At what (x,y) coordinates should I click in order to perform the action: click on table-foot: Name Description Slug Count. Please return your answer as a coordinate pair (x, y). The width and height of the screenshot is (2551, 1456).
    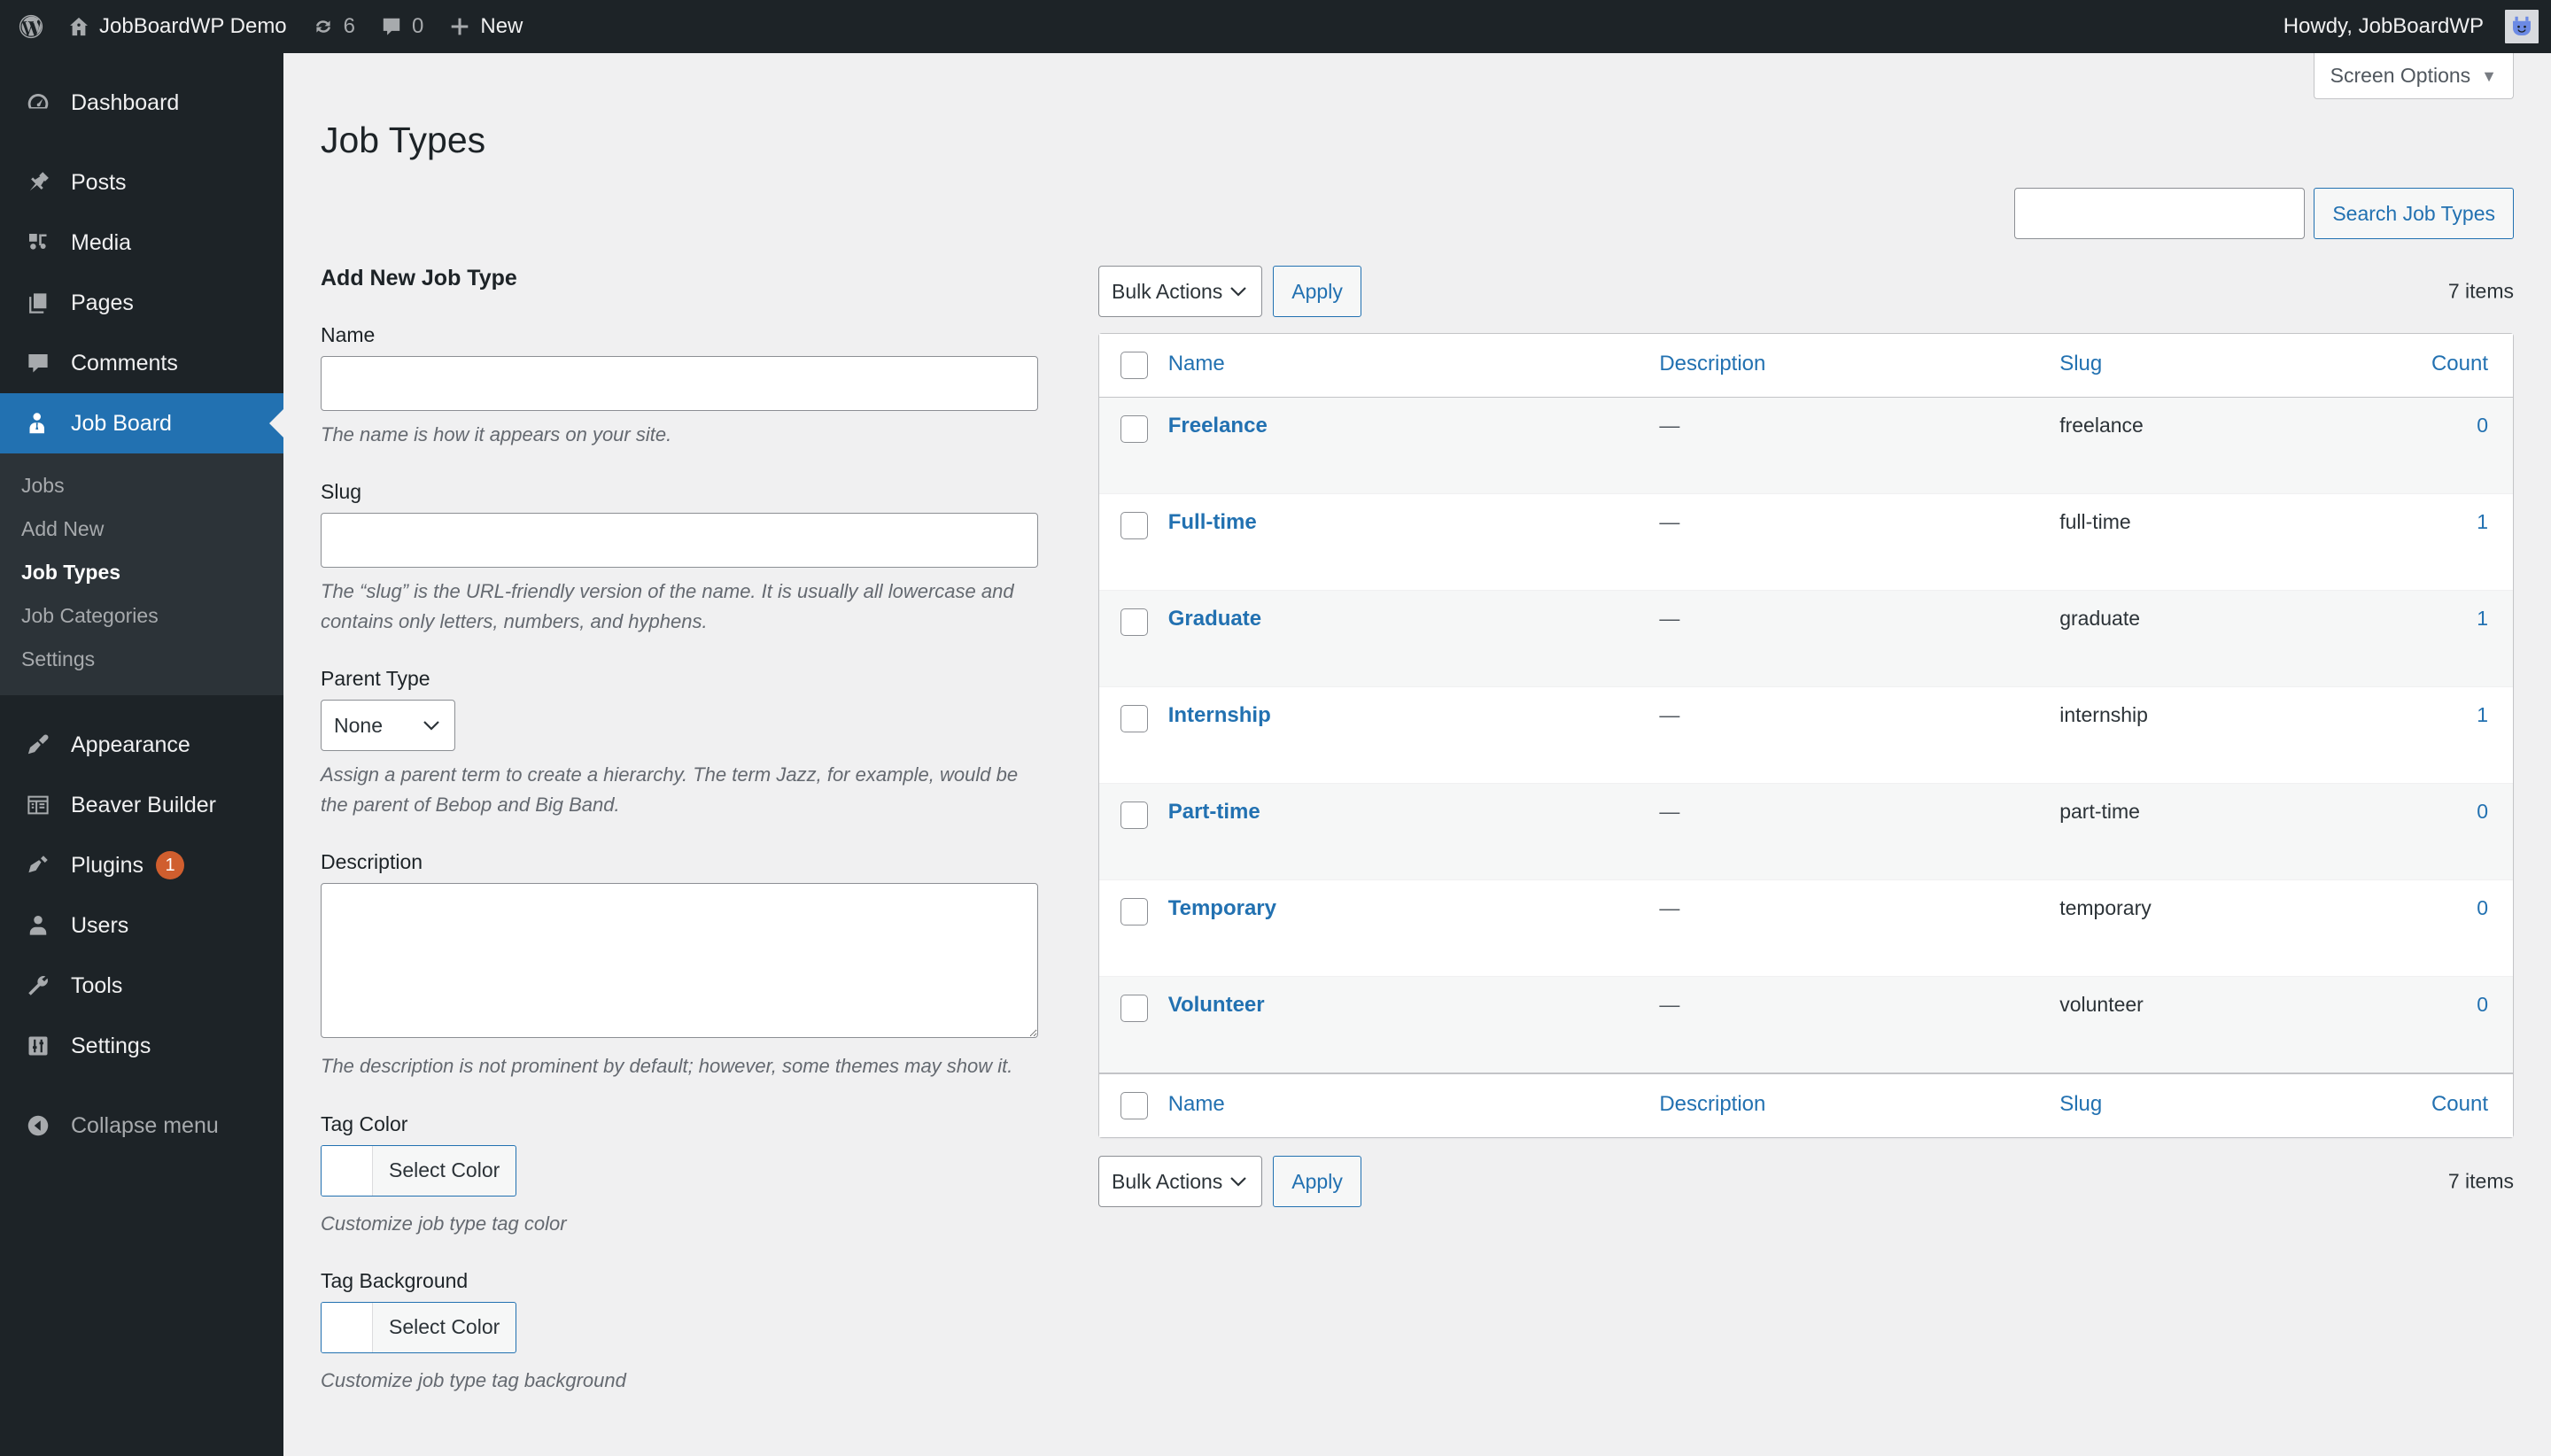
    Looking at the image, I should click on (1806, 1105).